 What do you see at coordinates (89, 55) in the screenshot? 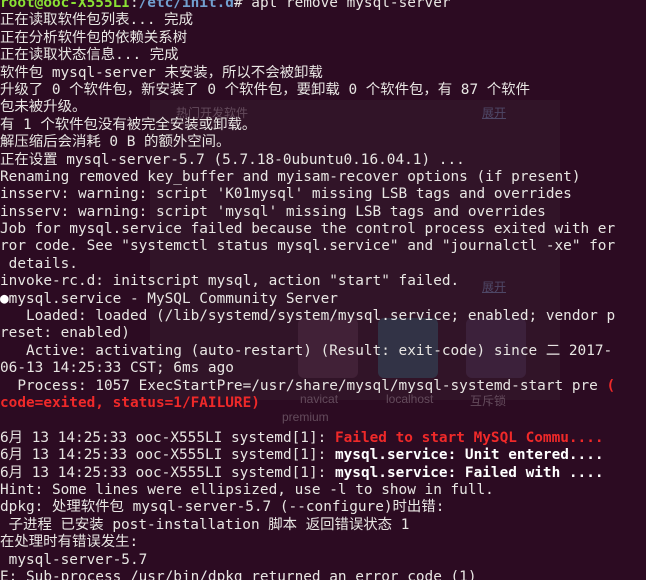
I see `output-line: 正在读取状态信息... 完成` at bounding box center [89, 55].